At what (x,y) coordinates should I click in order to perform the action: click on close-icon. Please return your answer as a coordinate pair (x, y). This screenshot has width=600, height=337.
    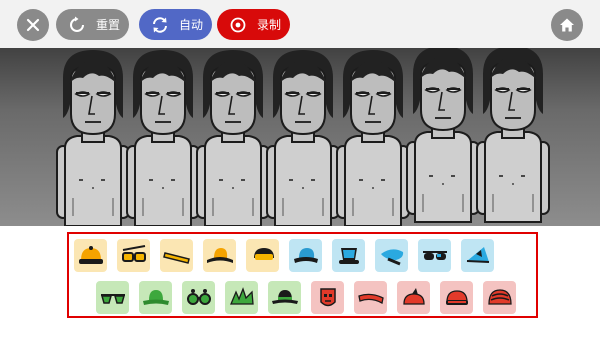
    Looking at the image, I should click on (33, 25).